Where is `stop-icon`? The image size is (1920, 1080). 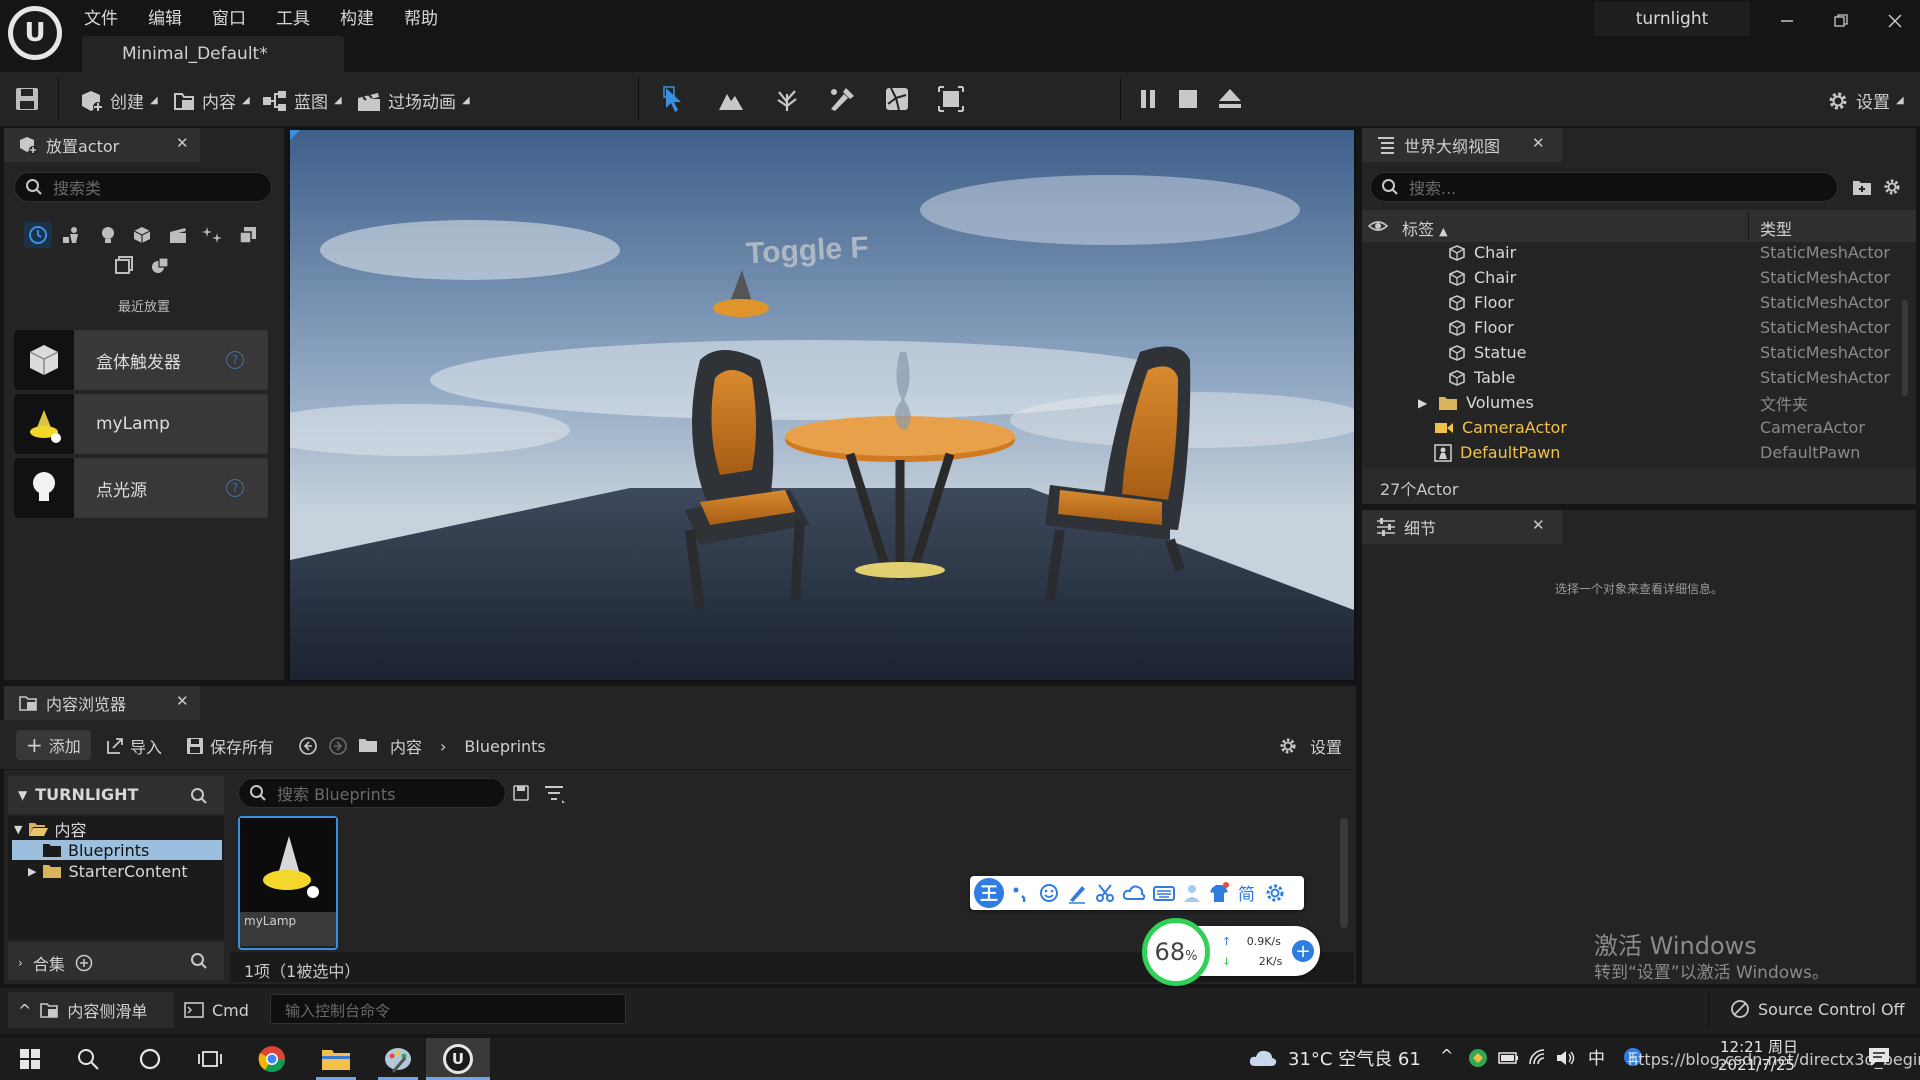 stop-icon is located at coordinates (1188, 99).